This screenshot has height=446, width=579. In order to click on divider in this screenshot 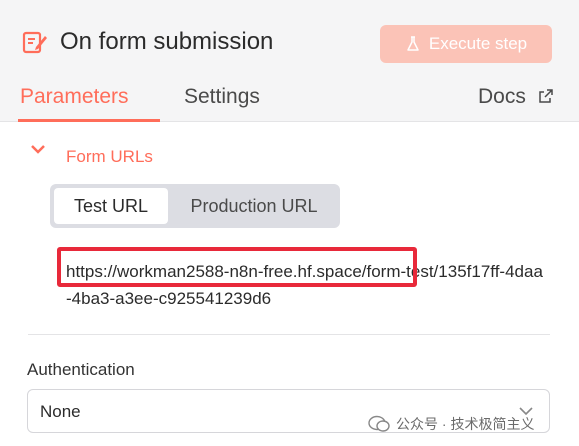, I will do `click(289, 334)`.